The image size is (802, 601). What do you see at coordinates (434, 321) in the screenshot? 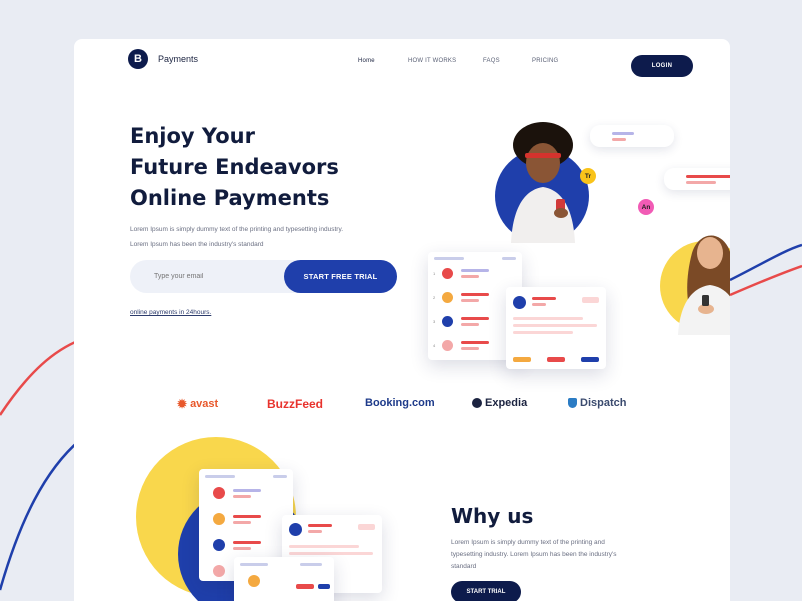
I see `list-number: 3` at bounding box center [434, 321].